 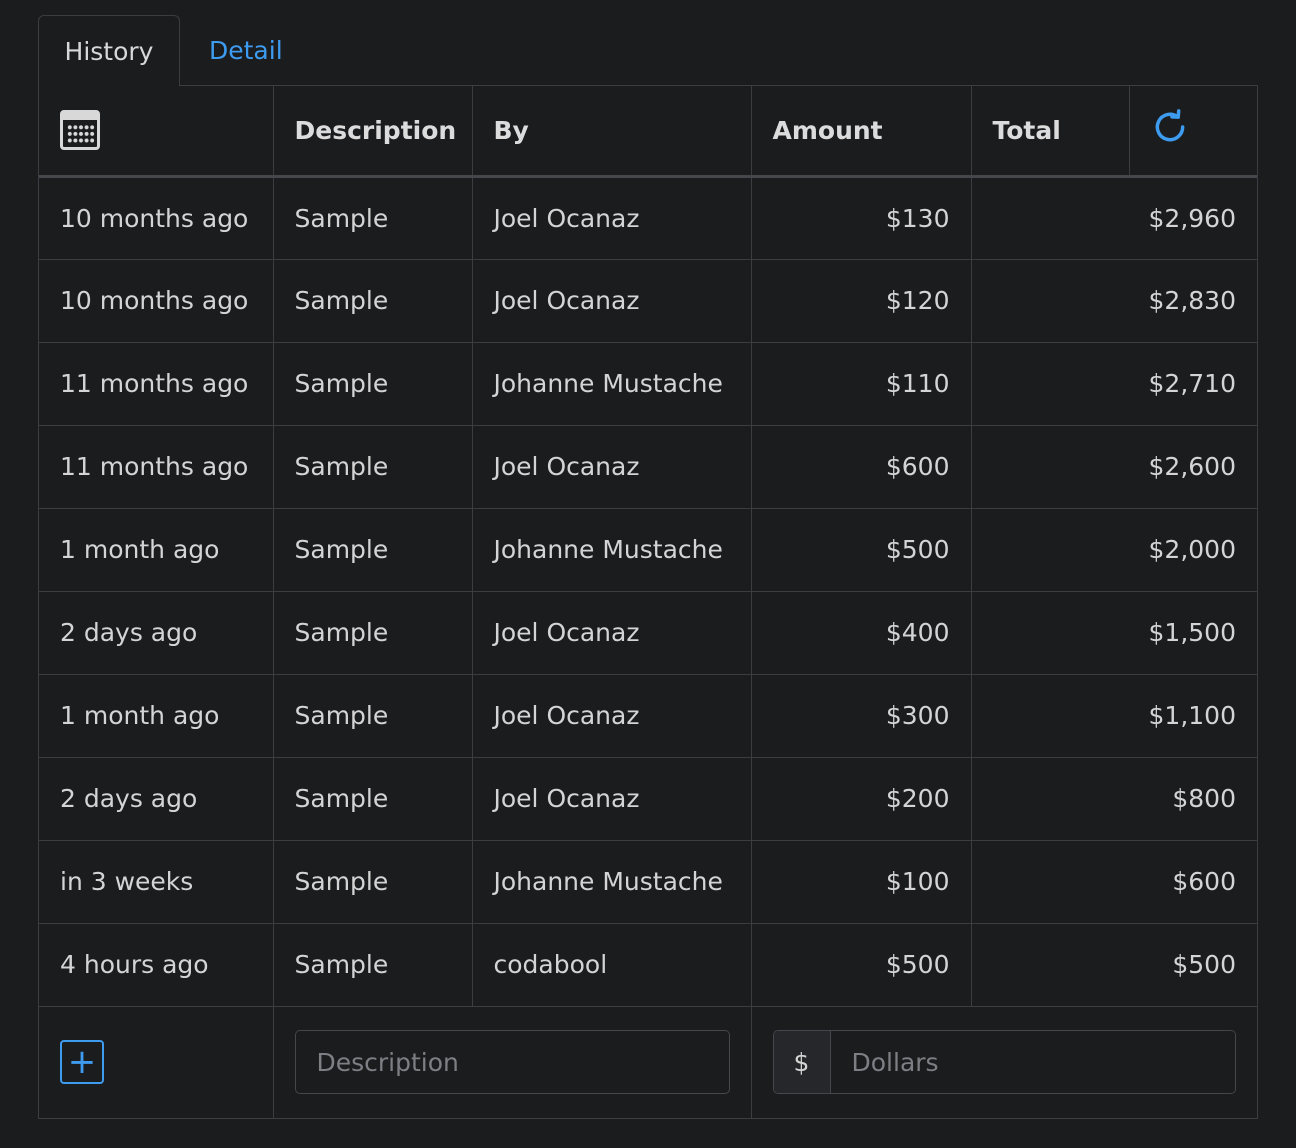 What do you see at coordinates (861, 218) in the screenshot?
I see `cell-amount: $130` at bounding box center [861, 218].